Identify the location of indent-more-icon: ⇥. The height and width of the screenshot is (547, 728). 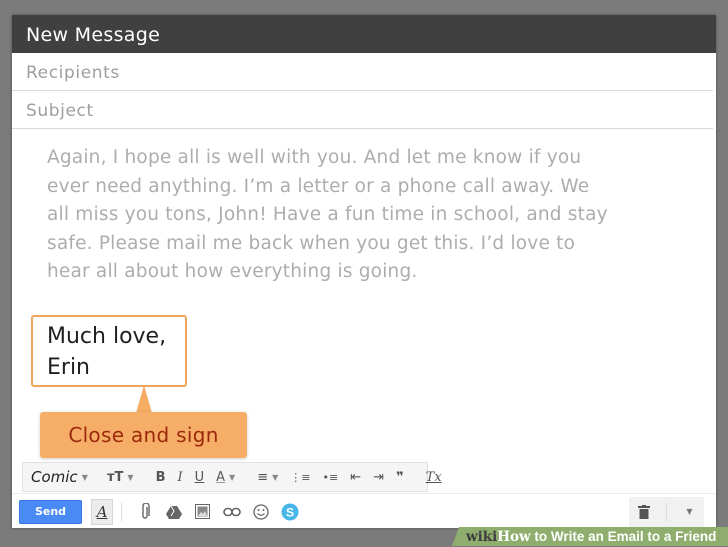
(379, 477).